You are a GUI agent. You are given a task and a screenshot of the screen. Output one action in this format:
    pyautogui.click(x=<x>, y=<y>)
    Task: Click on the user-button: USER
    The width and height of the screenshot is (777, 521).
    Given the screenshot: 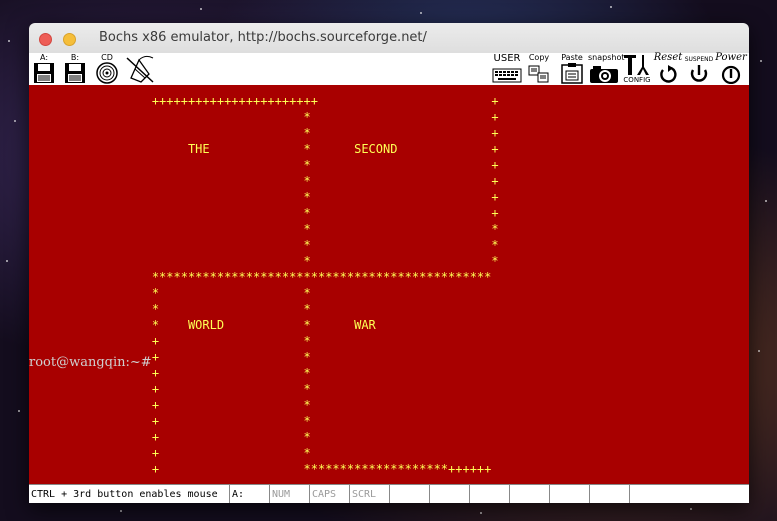 What is the action you would take?
    pyautogui.click(x=507, y=69)
    